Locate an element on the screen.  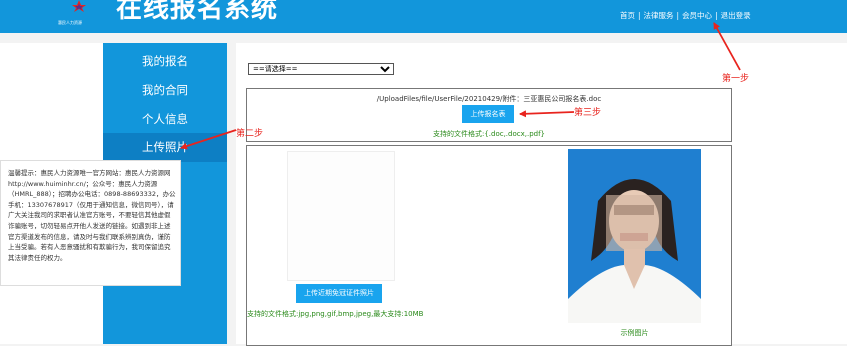
step1-label: 第一步 is located at coordinates (736, 79).